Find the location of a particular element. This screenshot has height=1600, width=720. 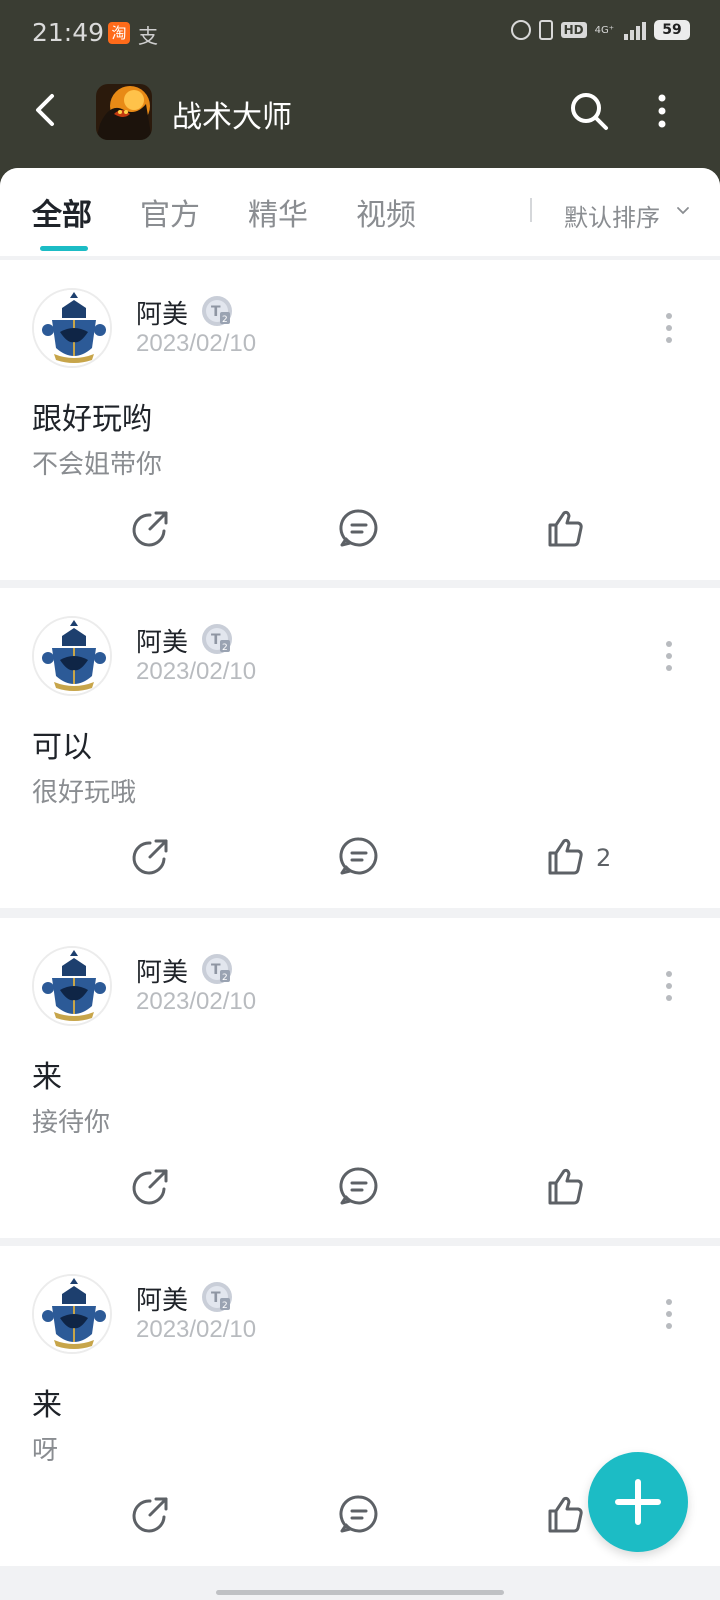

post-body: 不会姐带你 is located at coordinates (97, 462).